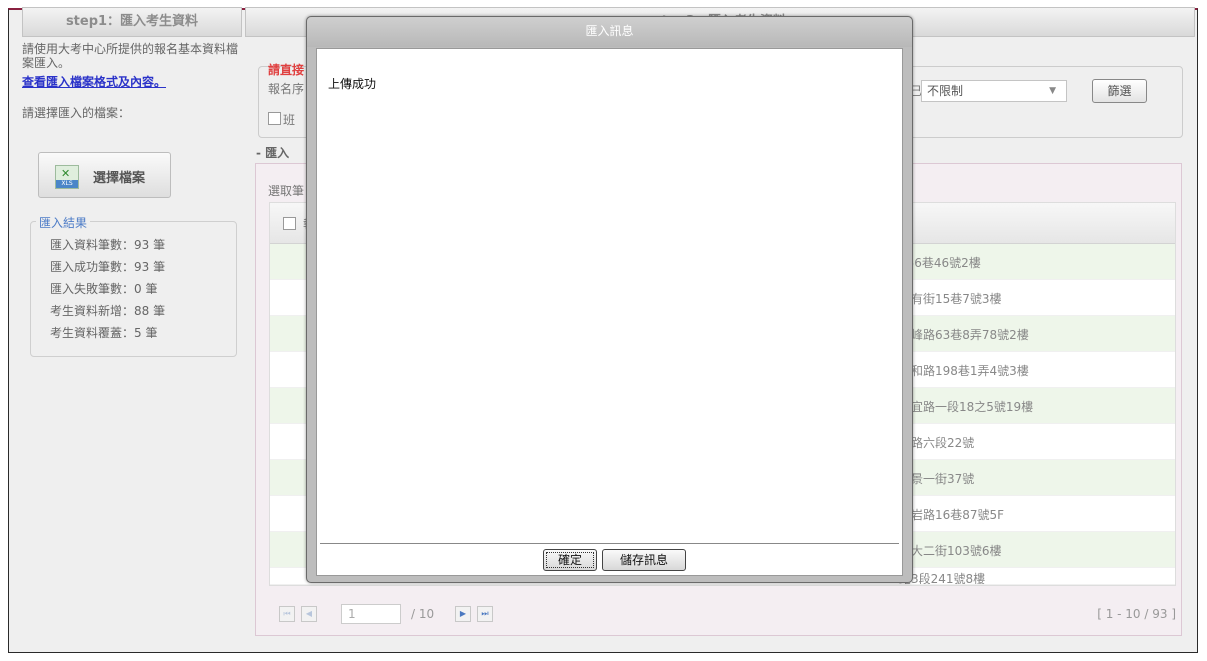  What do you see at coordinates (67, 177) in the screenshot?
I see `xls-file-icon: ✕ XLS` at bounding box center [67, 177].